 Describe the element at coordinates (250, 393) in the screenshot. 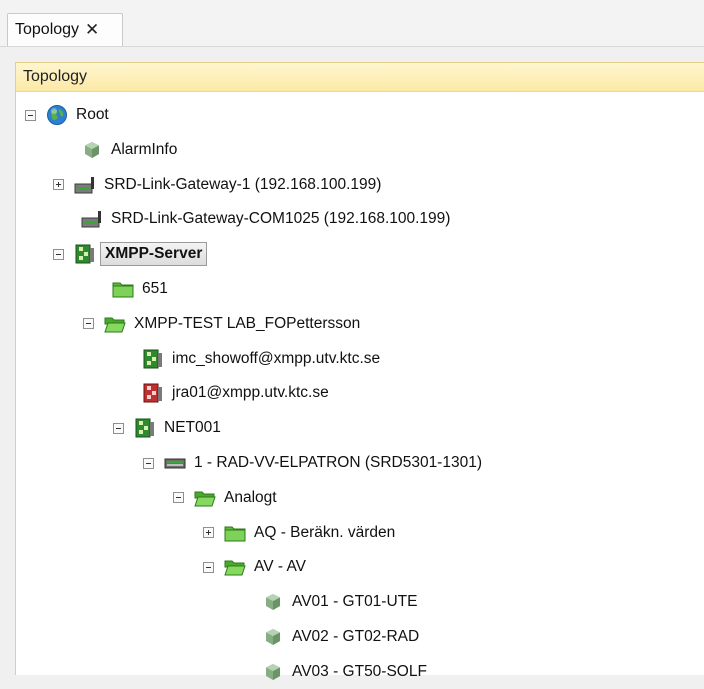

I see `tree-item-label: jra01@xmpp.utv.ktc.se` at that location.